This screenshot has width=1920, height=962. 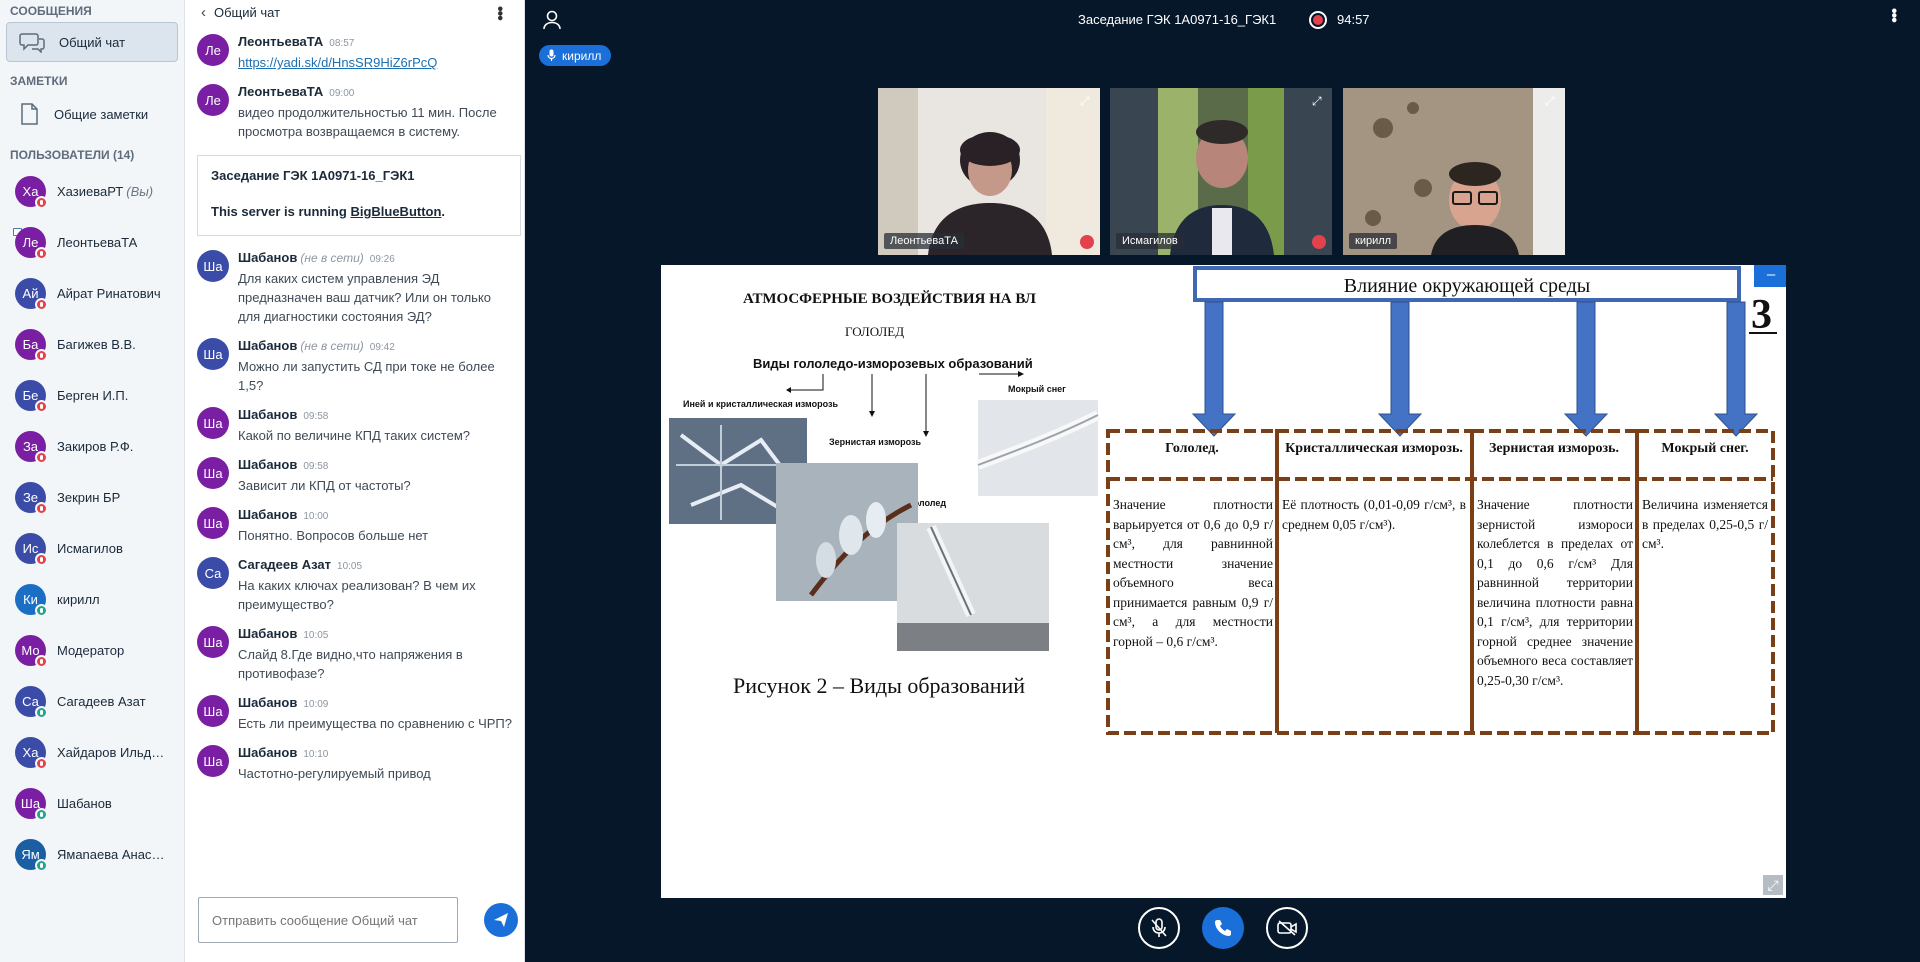 I want to click on column-title-crystal-text: Кристаллическая изморозь., so click(x=1374, y=448).